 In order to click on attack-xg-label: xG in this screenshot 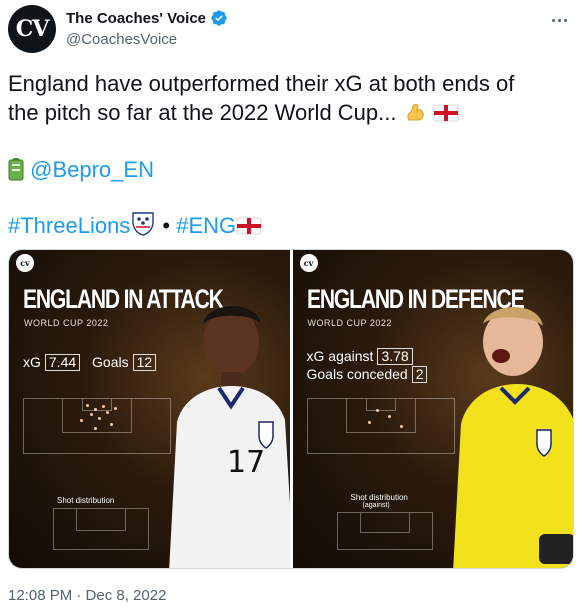, I will do `click(32, 362)`.